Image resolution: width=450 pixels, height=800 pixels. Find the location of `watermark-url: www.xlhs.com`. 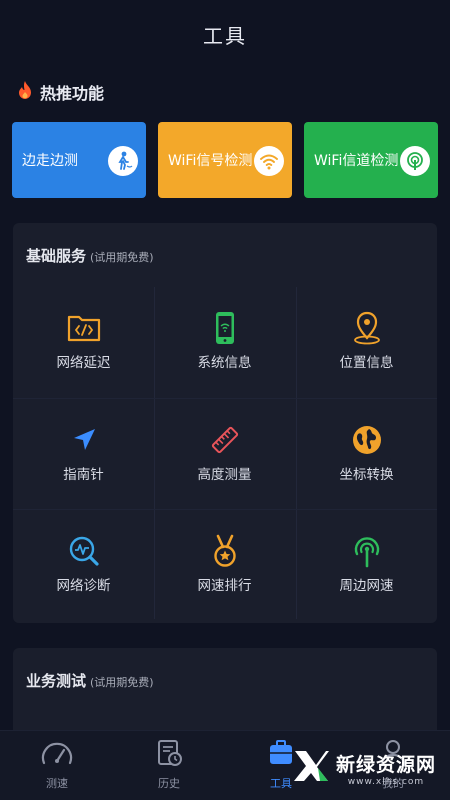

watermark-url: www.xlhs.com is located at coordinates (386, 781).